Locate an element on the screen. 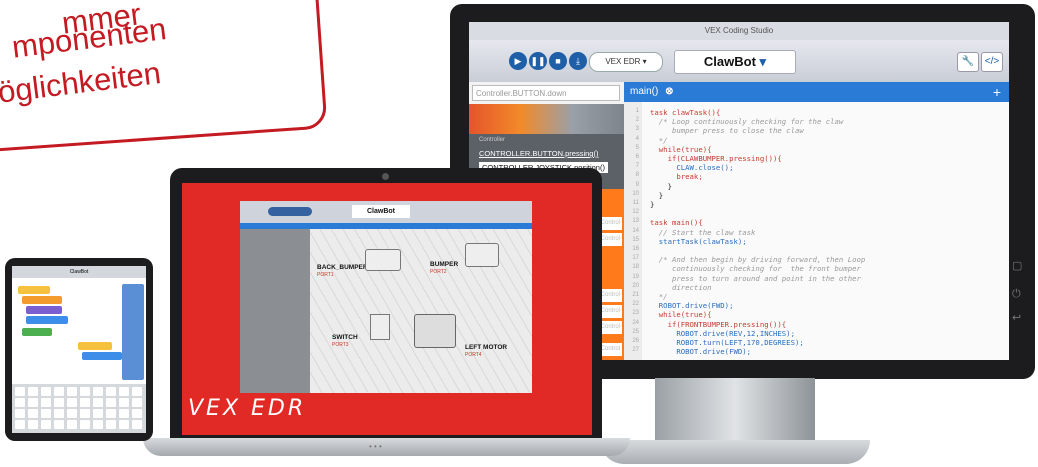 This screenshot has height=467, width=1038. line-number: 14 is located at coordinates (635, 230).